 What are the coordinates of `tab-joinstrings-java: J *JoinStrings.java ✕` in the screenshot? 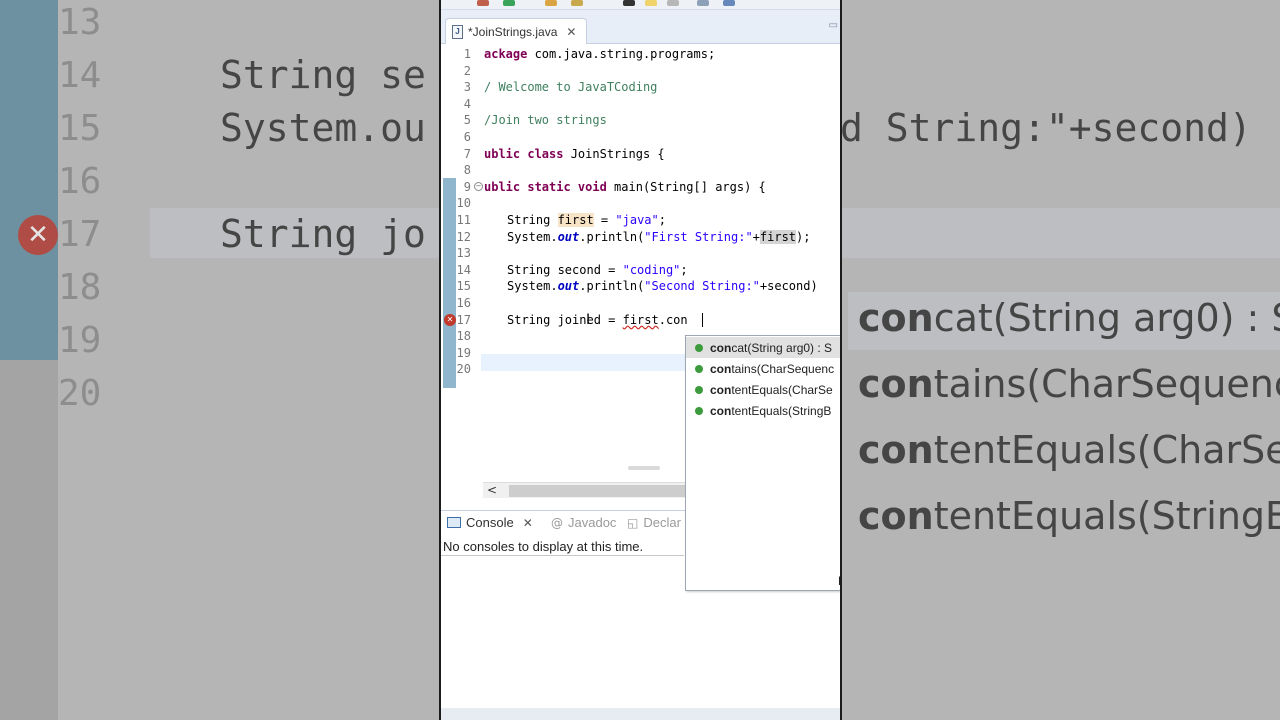 It's located at (516, 31).